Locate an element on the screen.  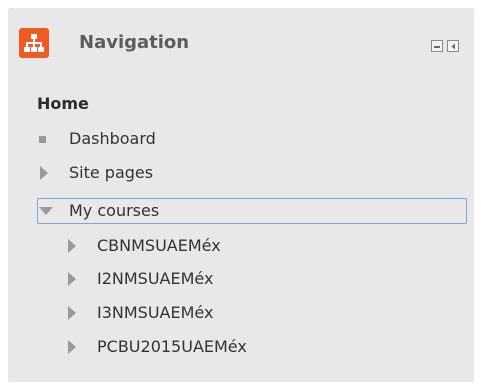
course-label: I3NMSUAEMéx is located at coordinates (155, 312).